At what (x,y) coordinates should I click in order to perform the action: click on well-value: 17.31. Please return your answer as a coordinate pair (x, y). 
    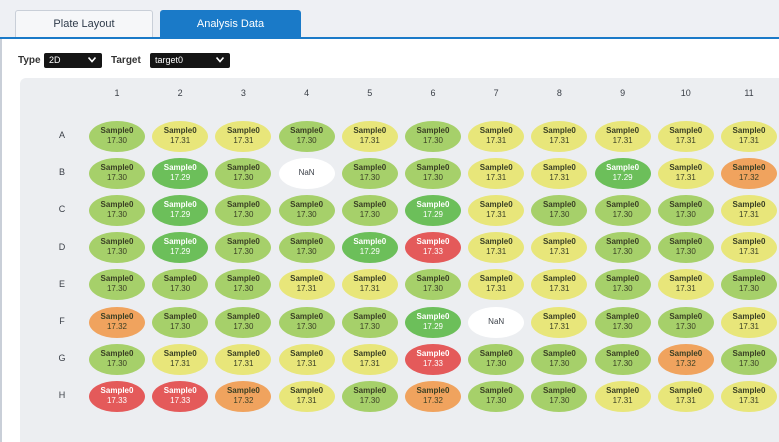
    Looking at the image, I should click on (749, 140).